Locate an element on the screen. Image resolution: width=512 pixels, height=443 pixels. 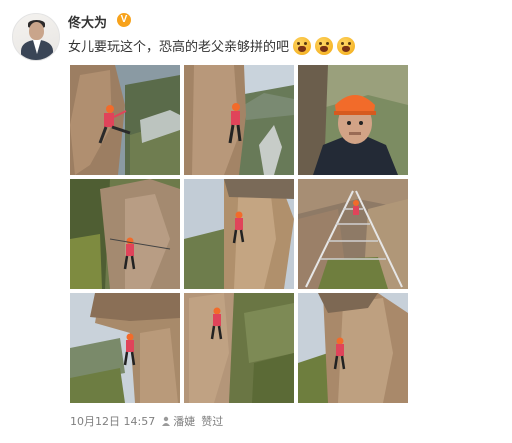
post-footer: 10月12日 14:57 潘婕 赞过 is located at coordinates (149, 421).